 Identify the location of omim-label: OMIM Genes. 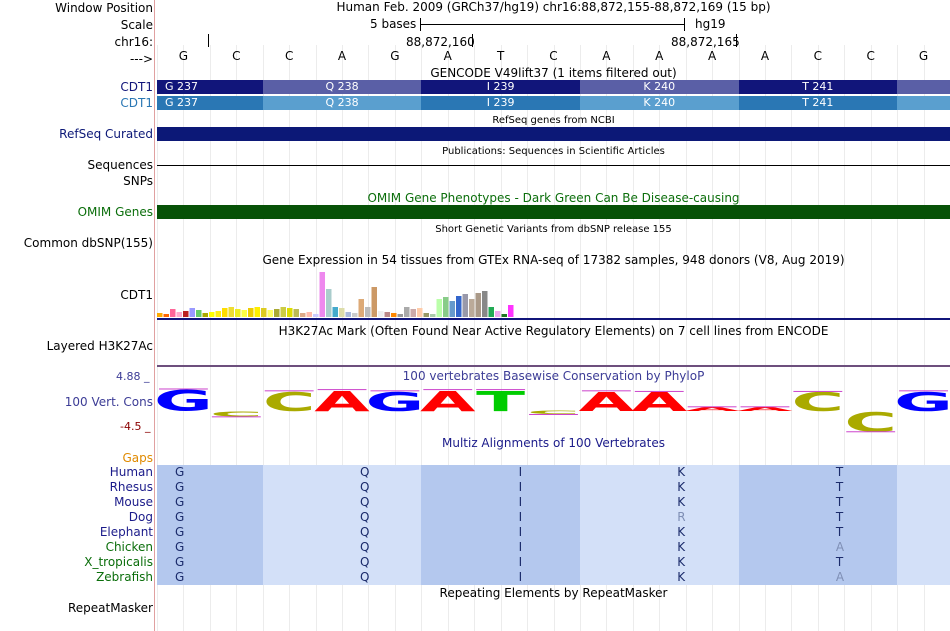
(115, 212).